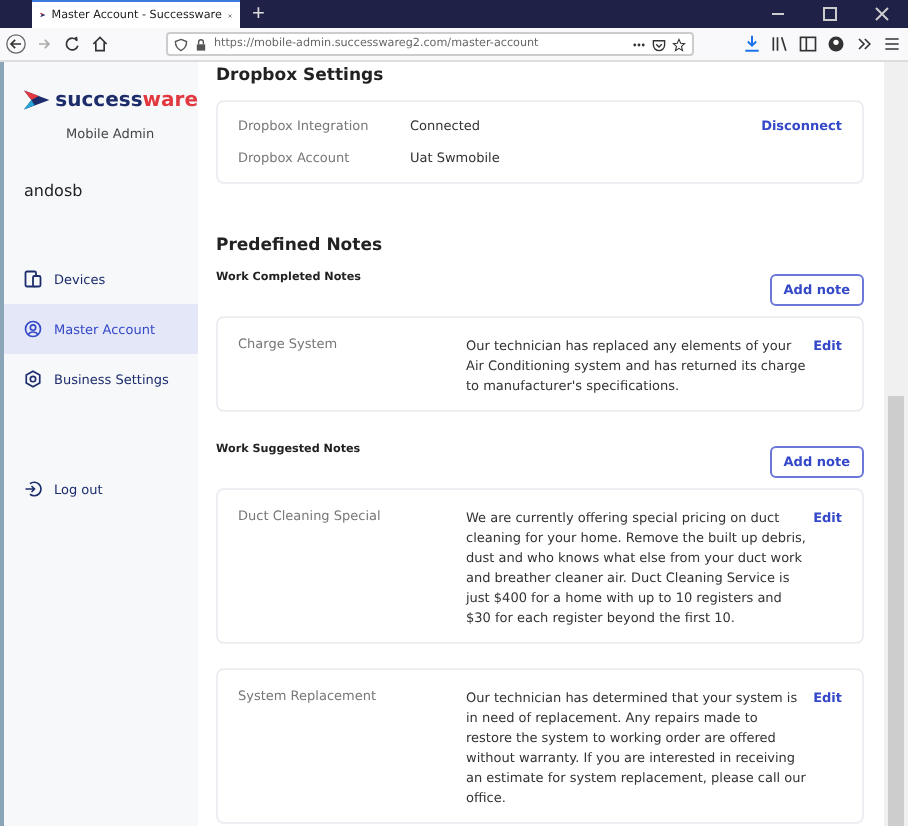  What do you see at coordinates (301, 76) in the screenshot?
I see `section-title: Dropbox Settings` at bounding box center [301, 76].